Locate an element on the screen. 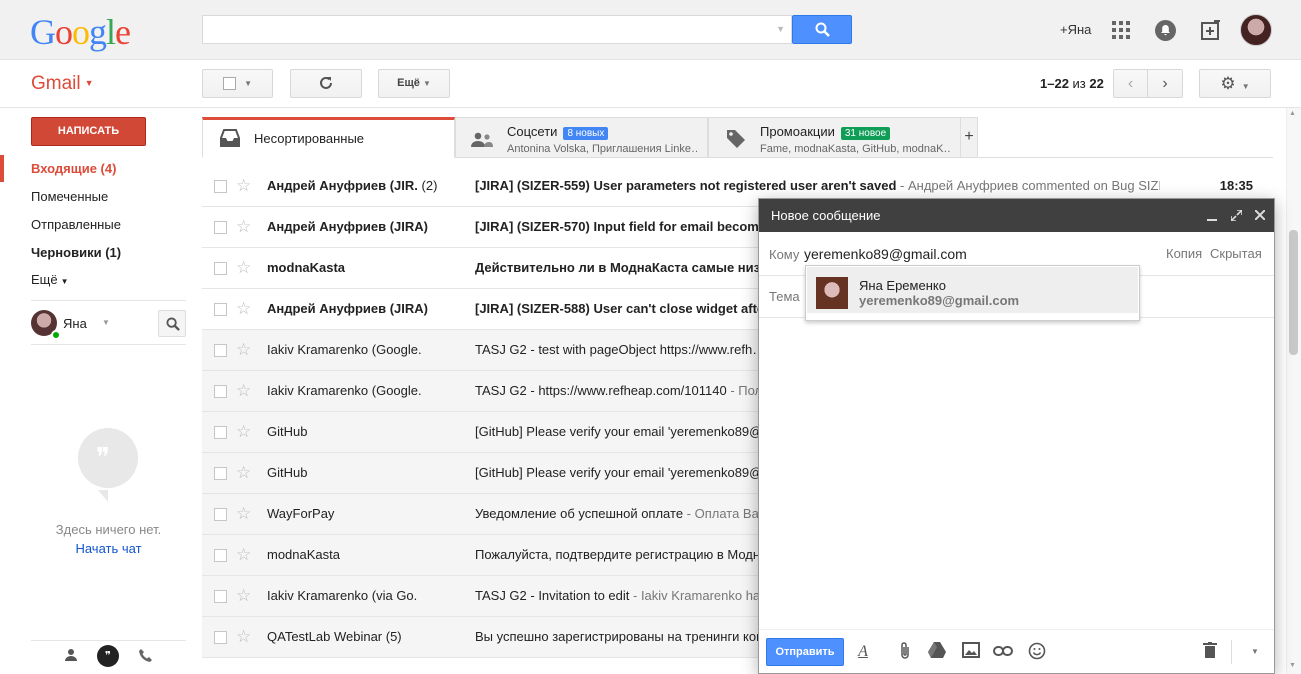 The image size is (1301, 674). compose-header: Новое сообщение is located at coordinates (1016, 215).